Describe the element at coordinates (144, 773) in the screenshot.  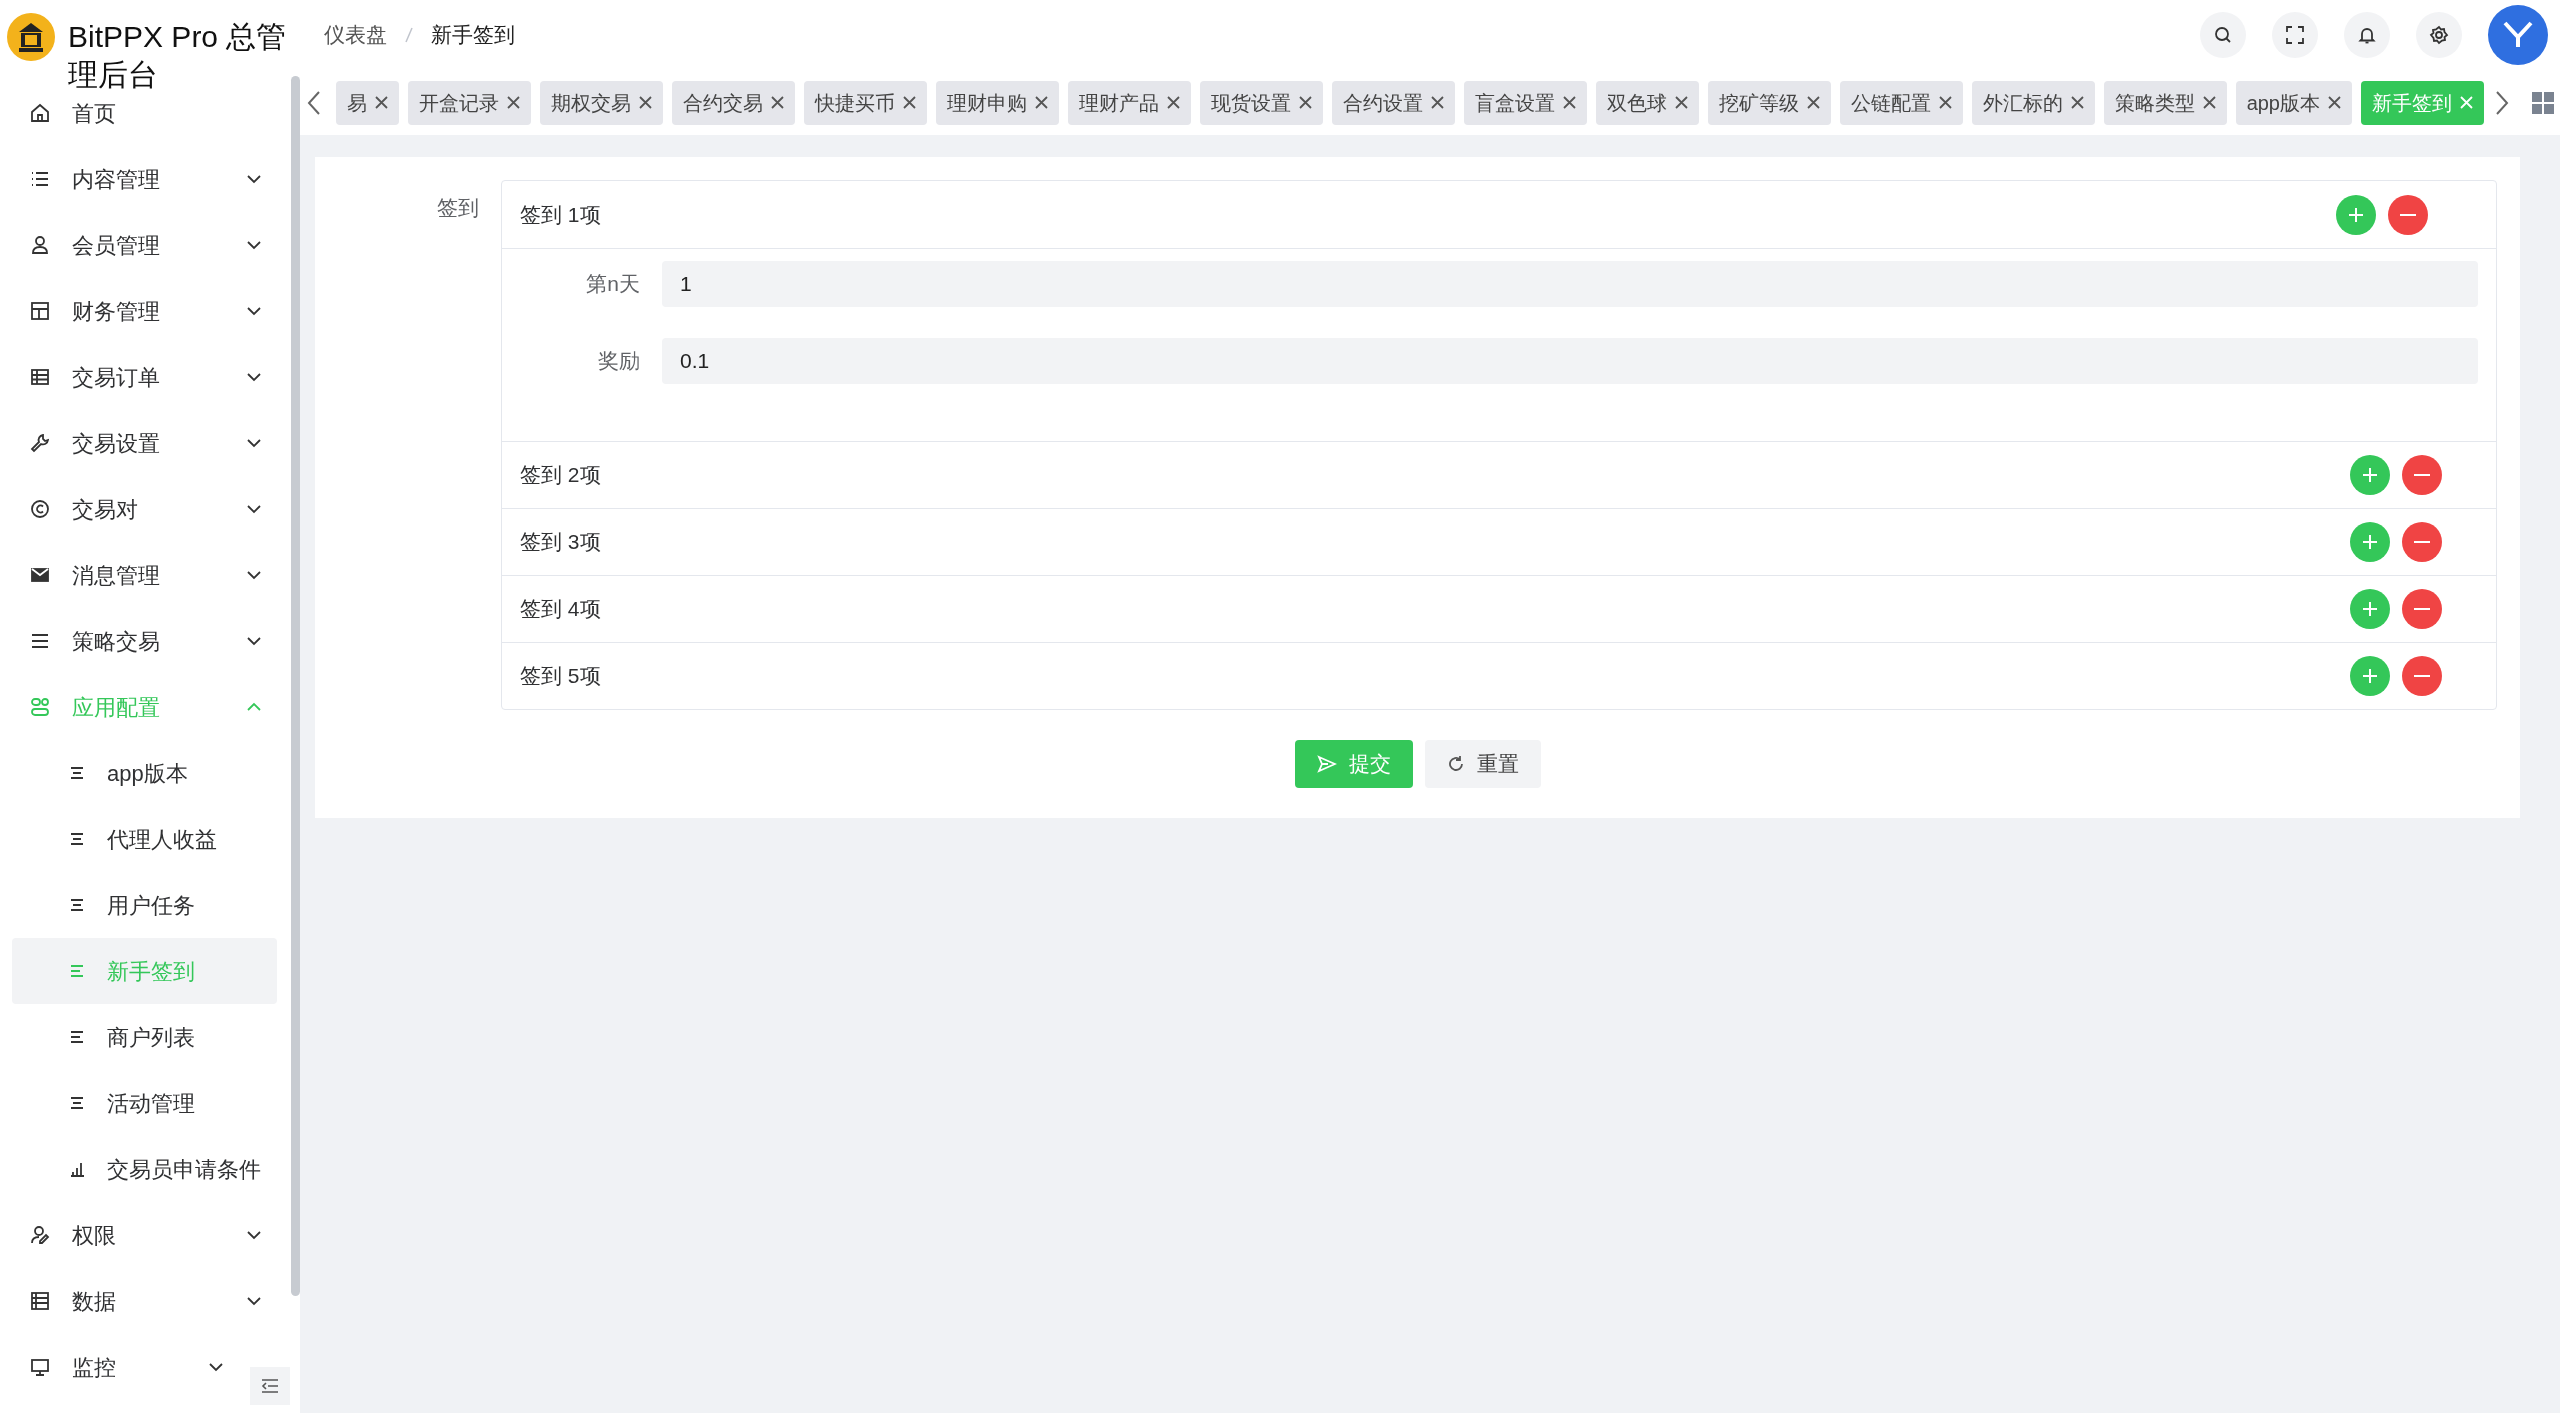
I see `sidebar-item: app版本` at that location.